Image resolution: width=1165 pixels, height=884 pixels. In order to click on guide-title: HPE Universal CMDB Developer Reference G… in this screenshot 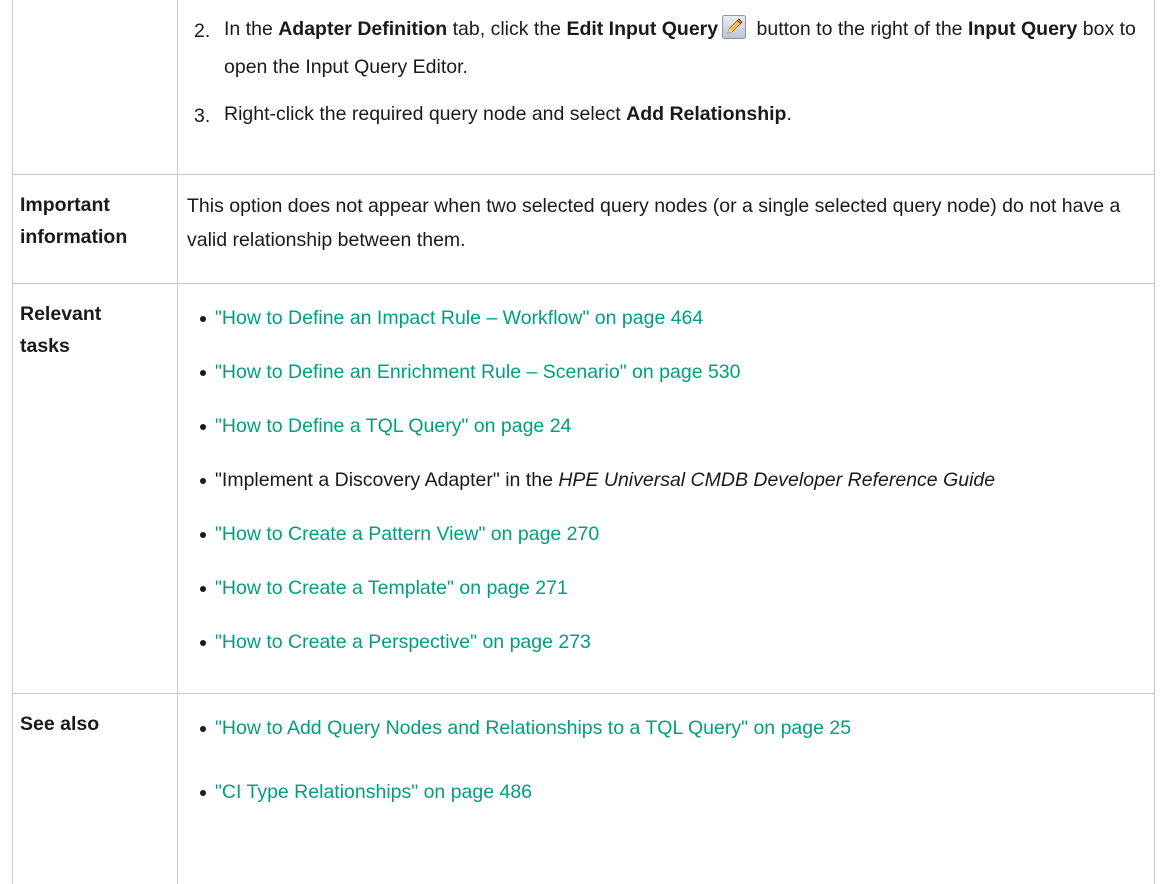, I will do `click(777, 479)`.